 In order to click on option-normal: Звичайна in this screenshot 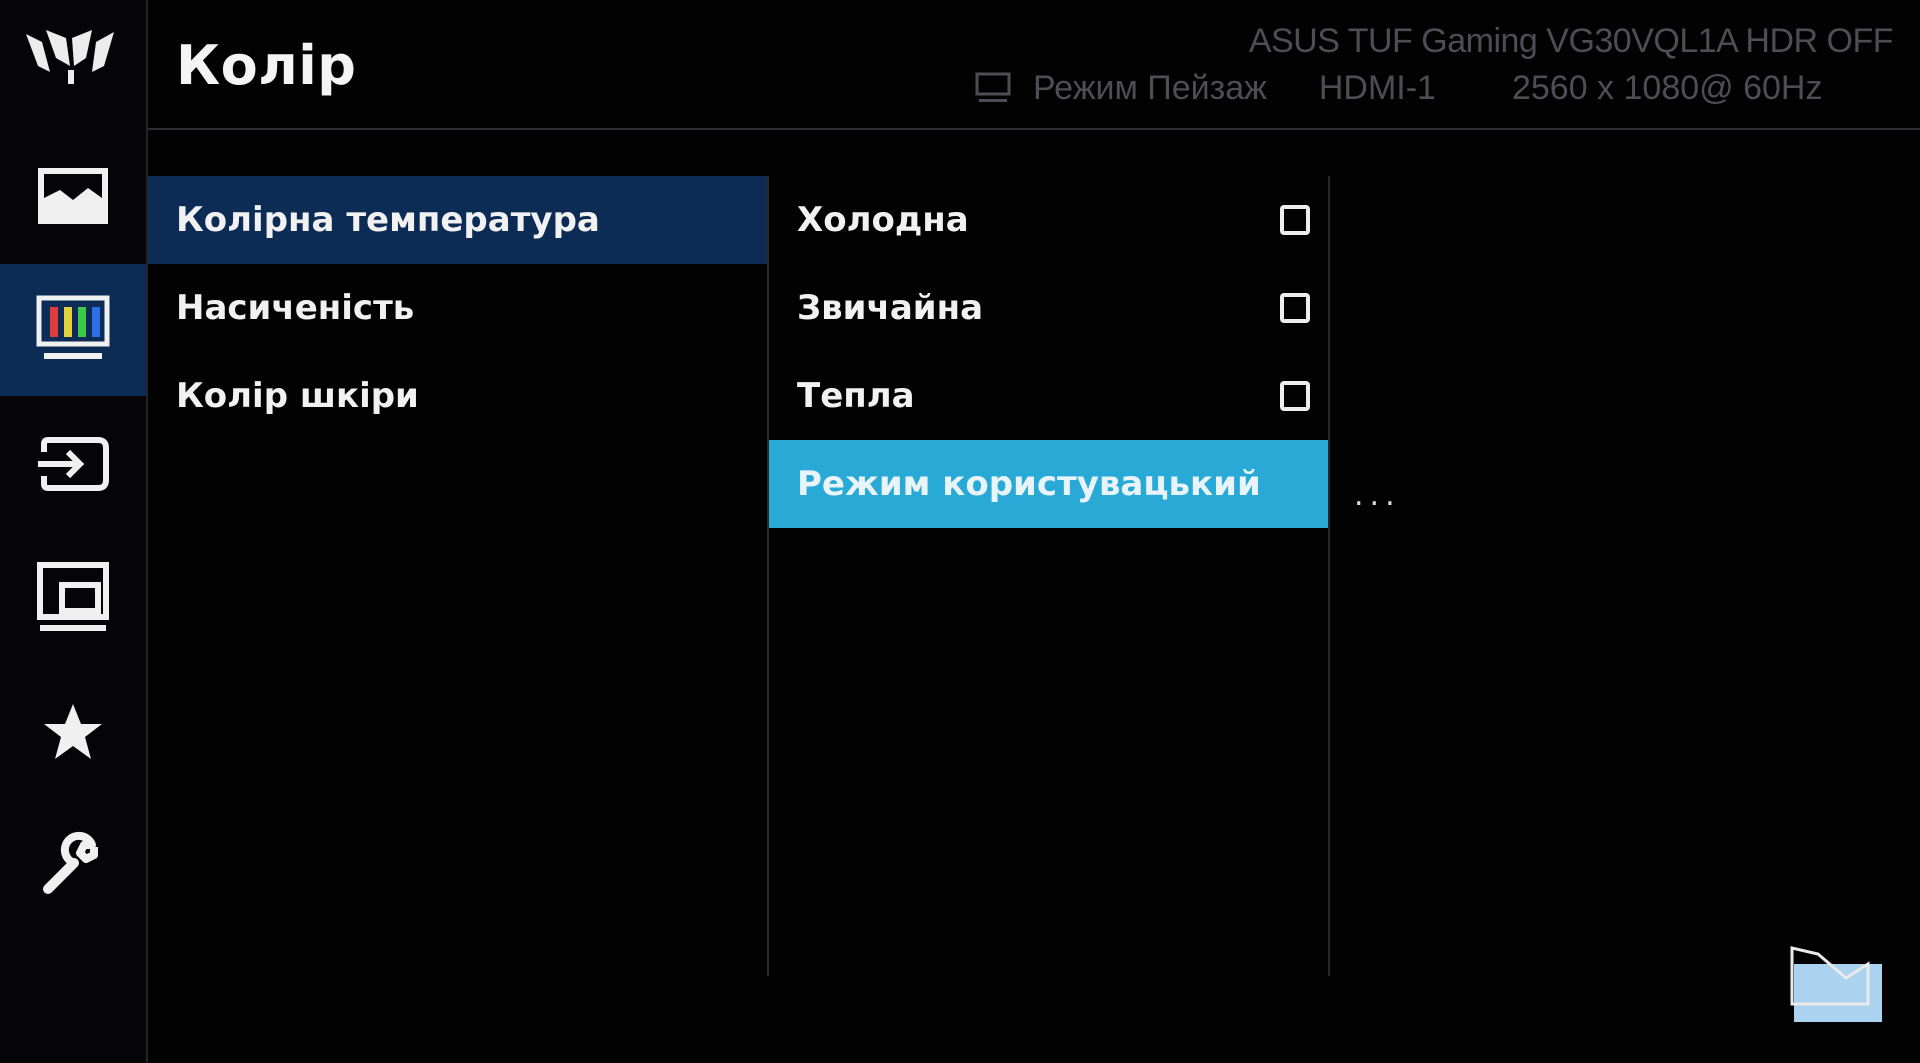, I will do `click(1048, 308)`.